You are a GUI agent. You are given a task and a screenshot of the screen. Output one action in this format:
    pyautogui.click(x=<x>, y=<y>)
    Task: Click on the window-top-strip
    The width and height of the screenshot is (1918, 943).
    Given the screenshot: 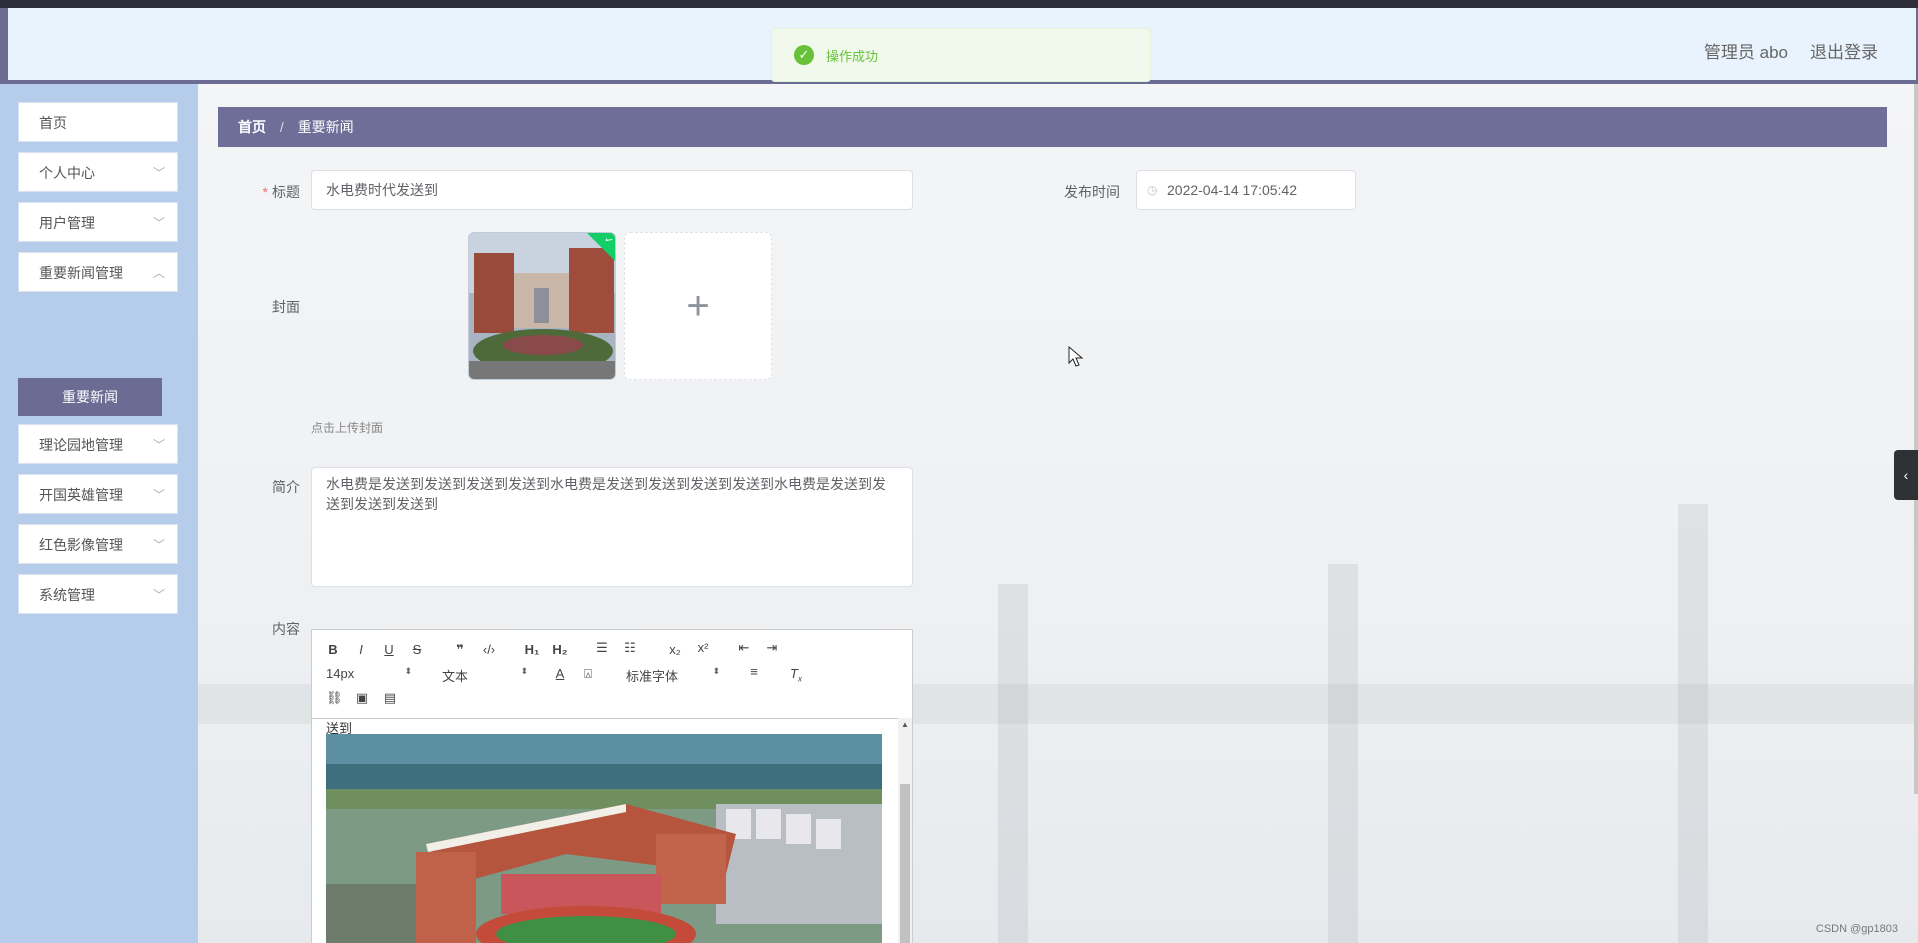 What is the action you would take?
    pyautogui.click(x=959, y=4)
    